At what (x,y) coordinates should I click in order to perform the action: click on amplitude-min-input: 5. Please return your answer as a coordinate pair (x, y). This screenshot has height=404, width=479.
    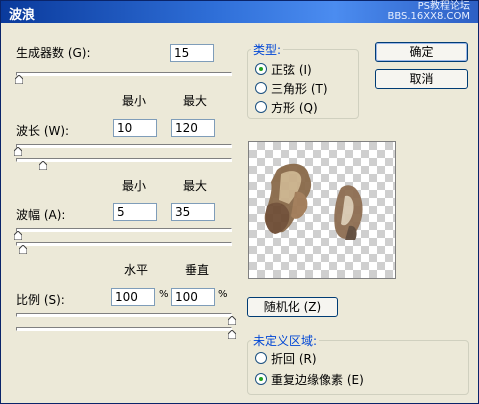
    Looking at the image, I should click on (135, 212).